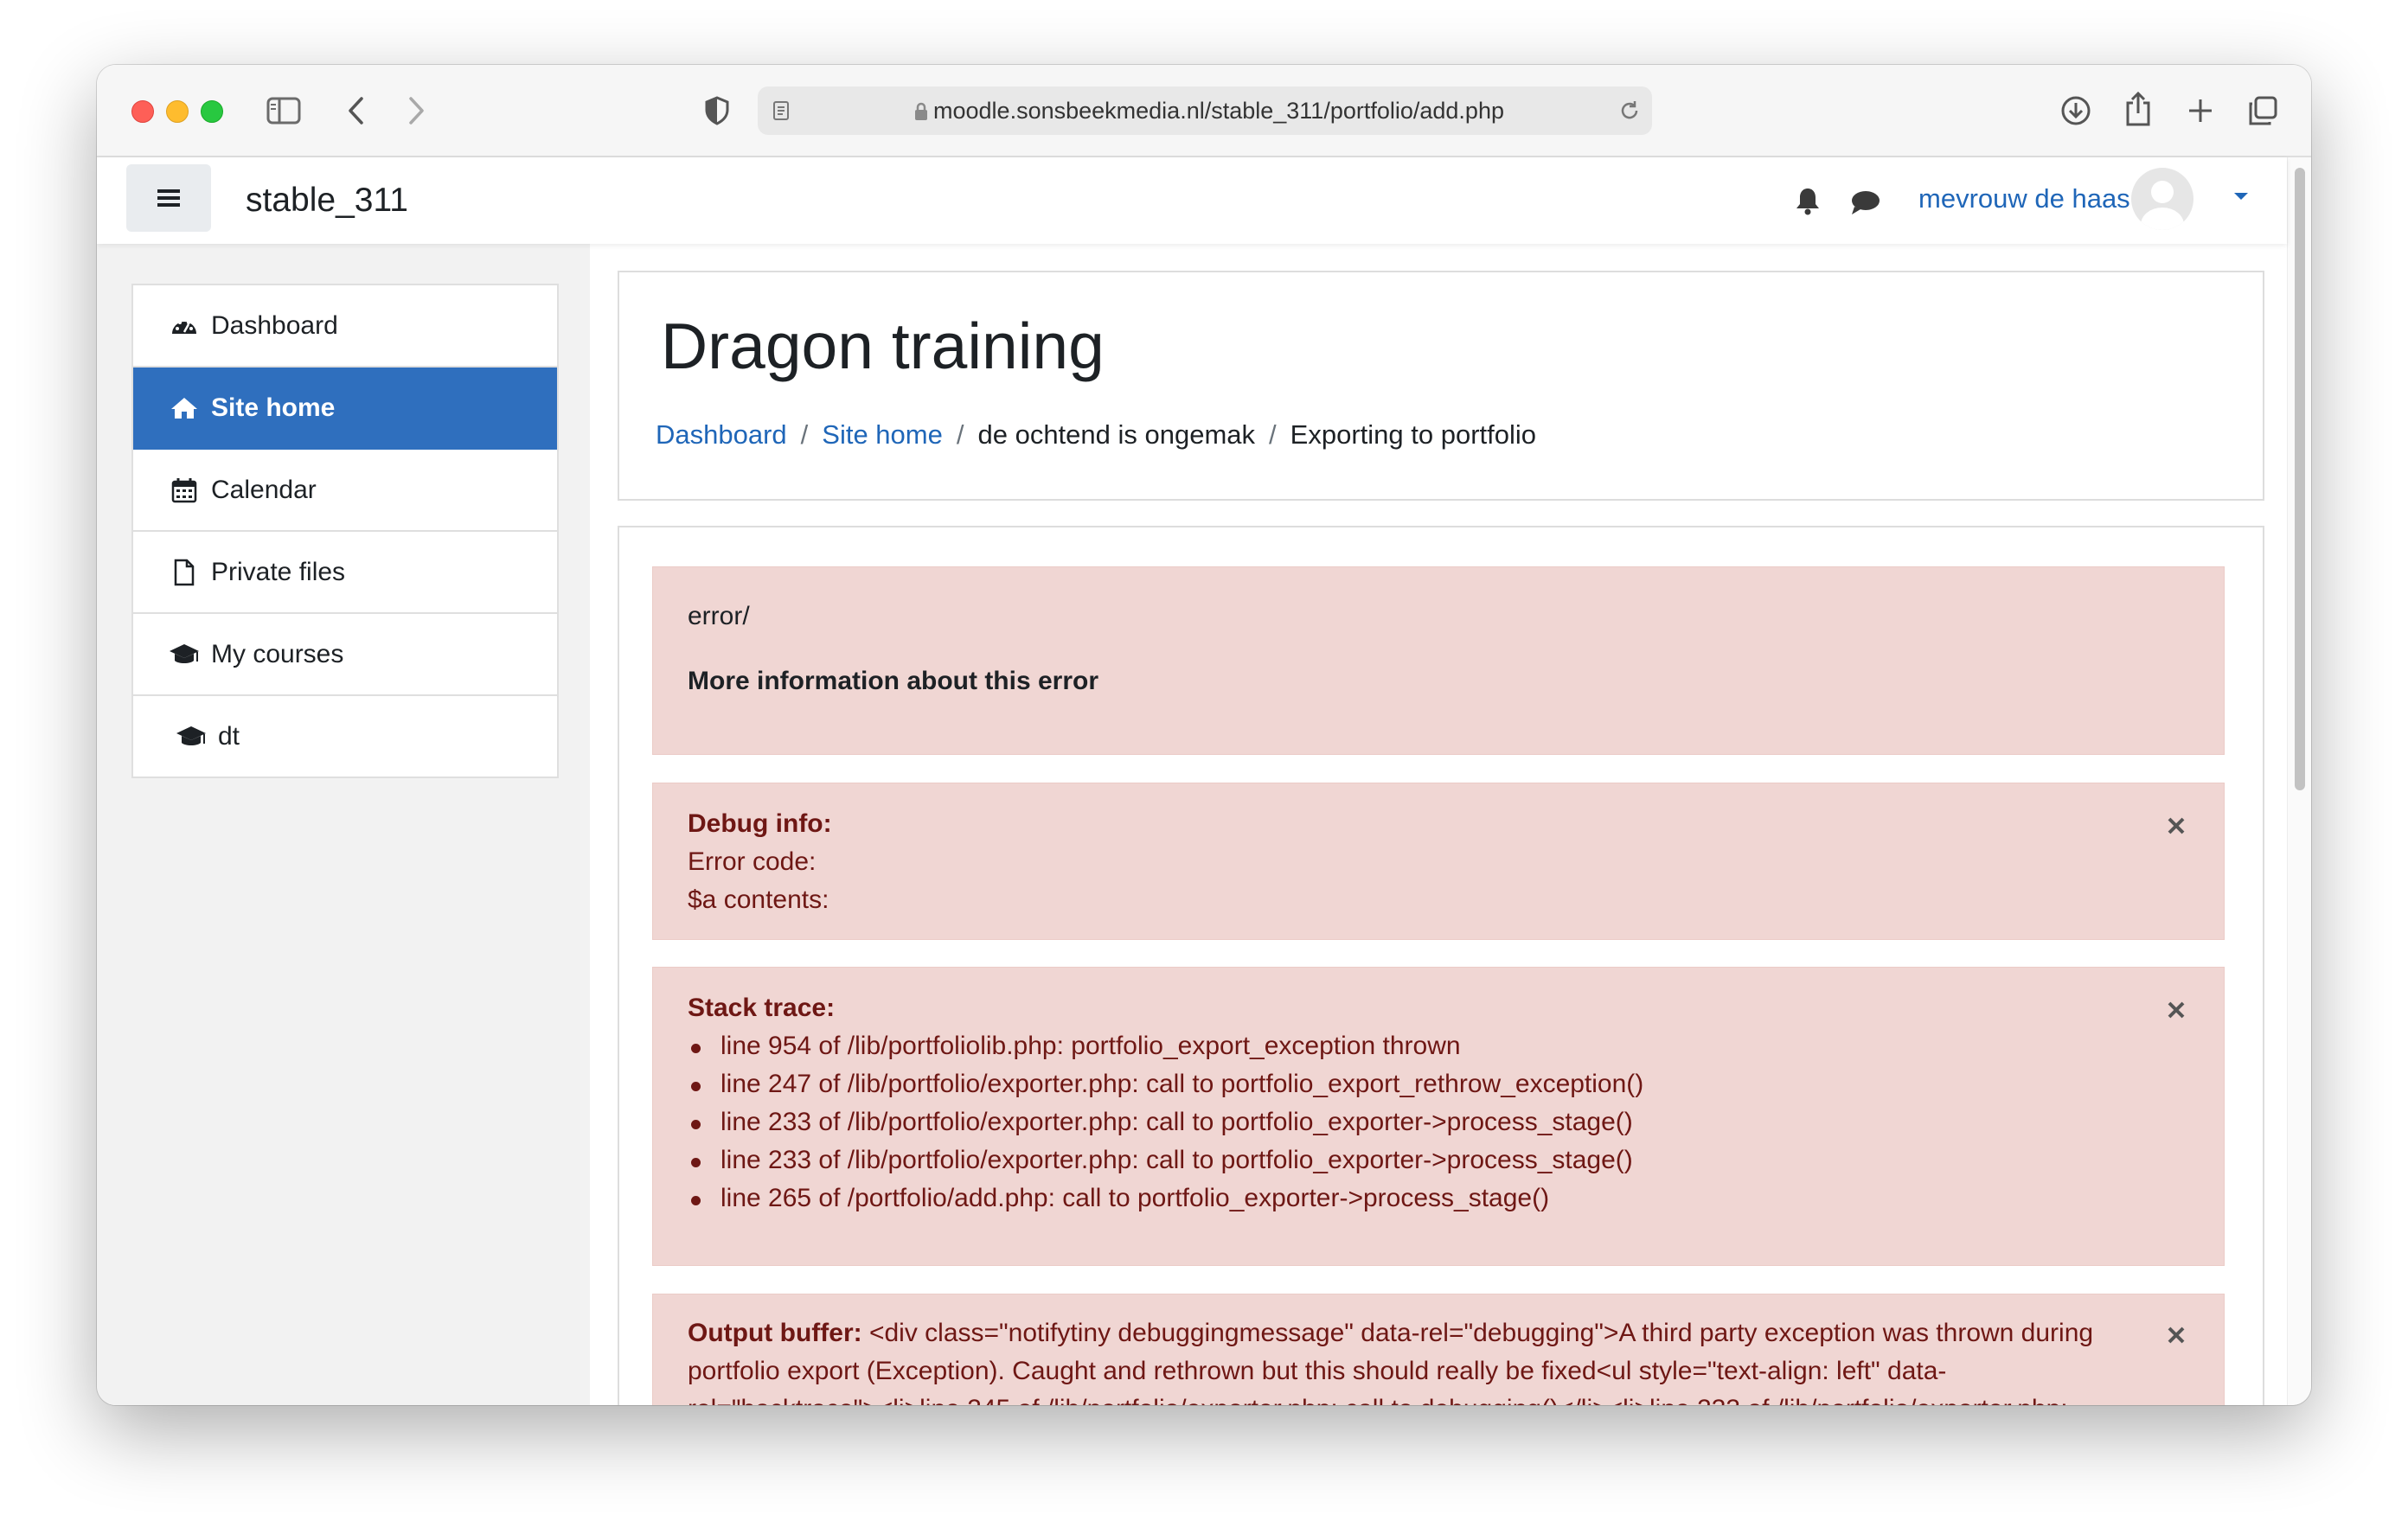 This screenshot has height=1534, width=2408. I want to click on zoom-window-button, so click(212, 111).